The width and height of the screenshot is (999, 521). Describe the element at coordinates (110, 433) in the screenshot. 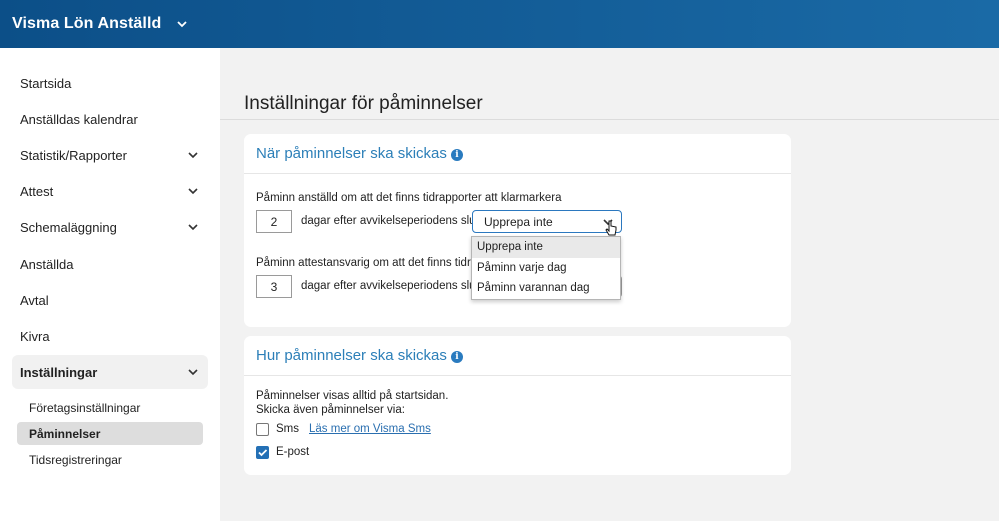

I see `sidebar-subitem-paminnelser: Påminnelser` at that location.